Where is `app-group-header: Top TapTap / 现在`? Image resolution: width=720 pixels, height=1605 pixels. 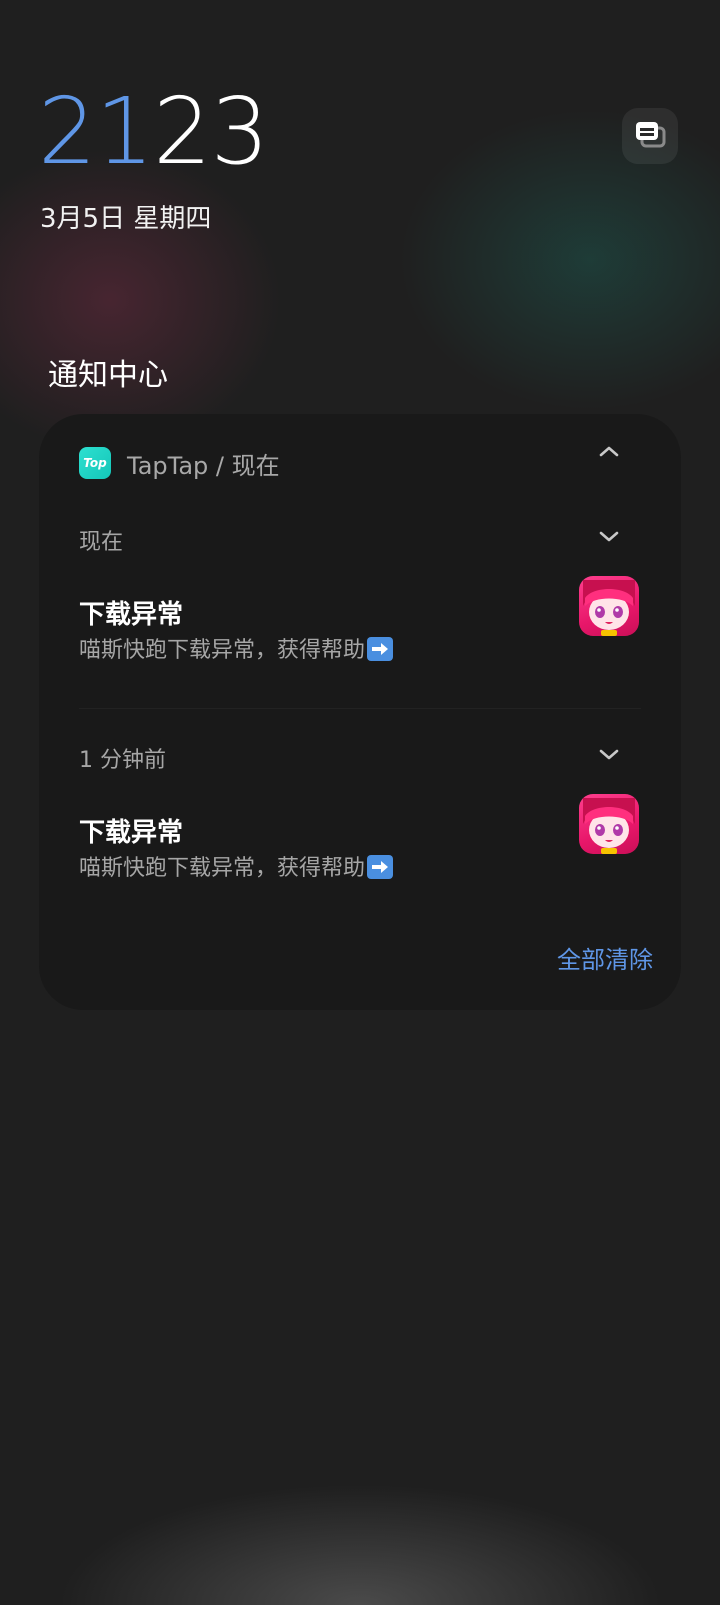
app-group-header: Top TapTap / 现在 is located at coordinates (179, 463).